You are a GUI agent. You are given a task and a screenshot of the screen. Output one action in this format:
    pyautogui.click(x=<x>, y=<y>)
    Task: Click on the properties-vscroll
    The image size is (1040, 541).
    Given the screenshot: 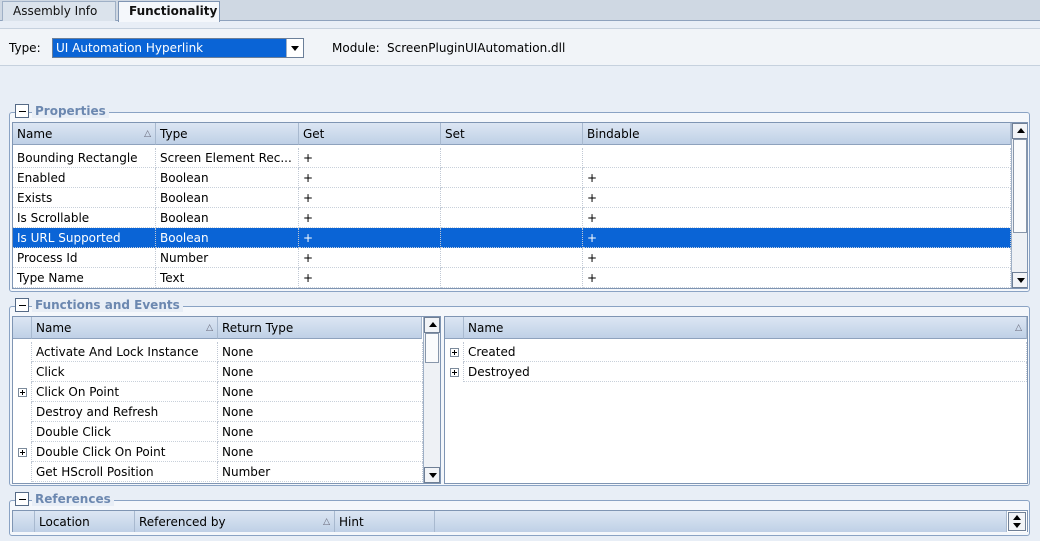 What is the action you would take?
    pyautogui.click(x=1019, y=205)
    